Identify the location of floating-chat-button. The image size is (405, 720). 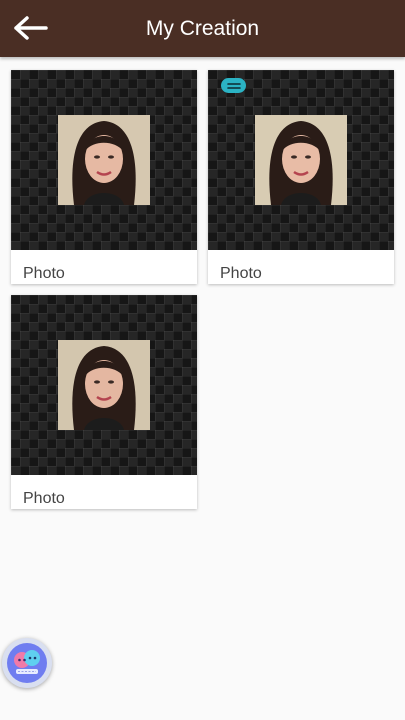
(27, 663).